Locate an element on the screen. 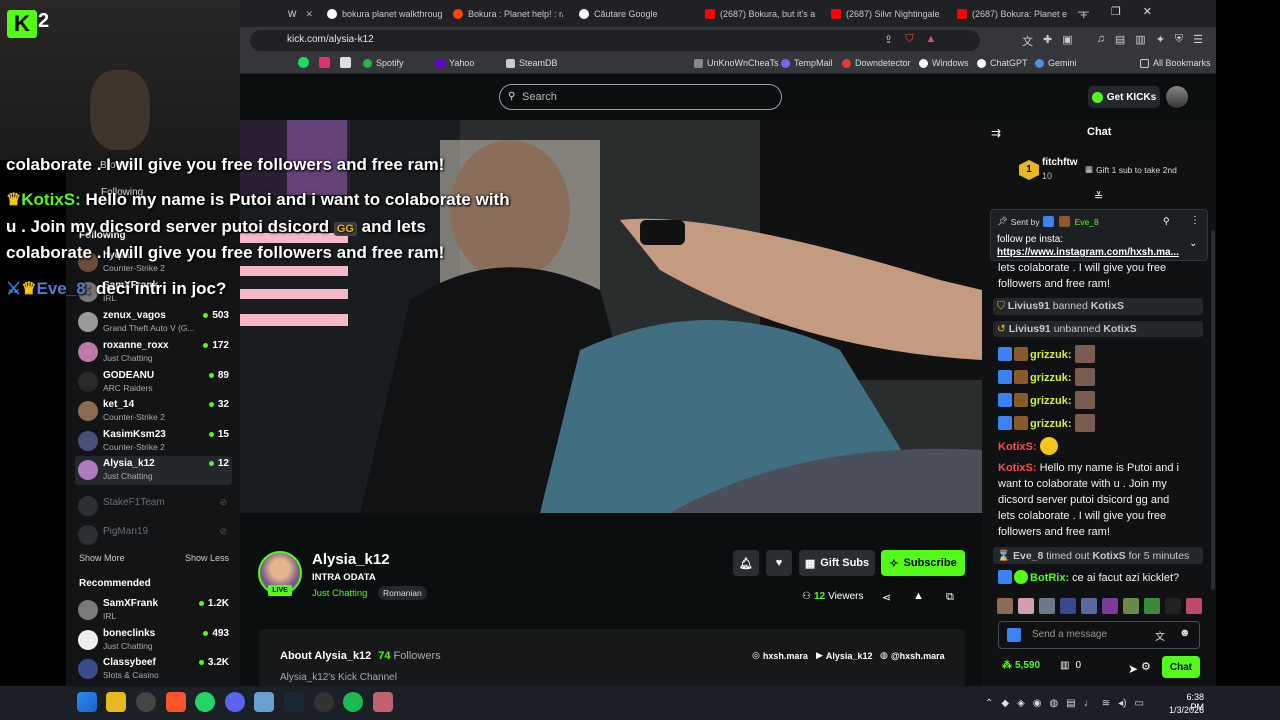 The image size is (1280, 720). youtube-link: ▶ Alysia_k12 is located at coordinates (844, 655).